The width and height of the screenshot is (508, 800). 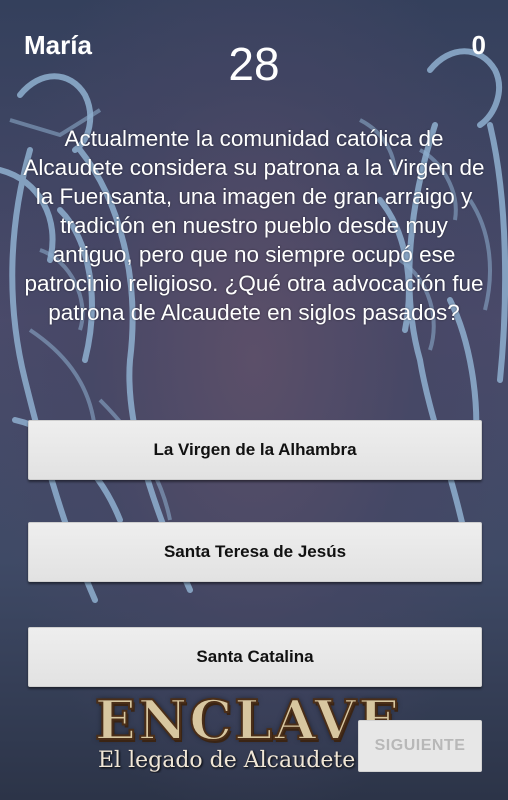 I want to click on game-header: María 28 0, so click(x=254, y=45).